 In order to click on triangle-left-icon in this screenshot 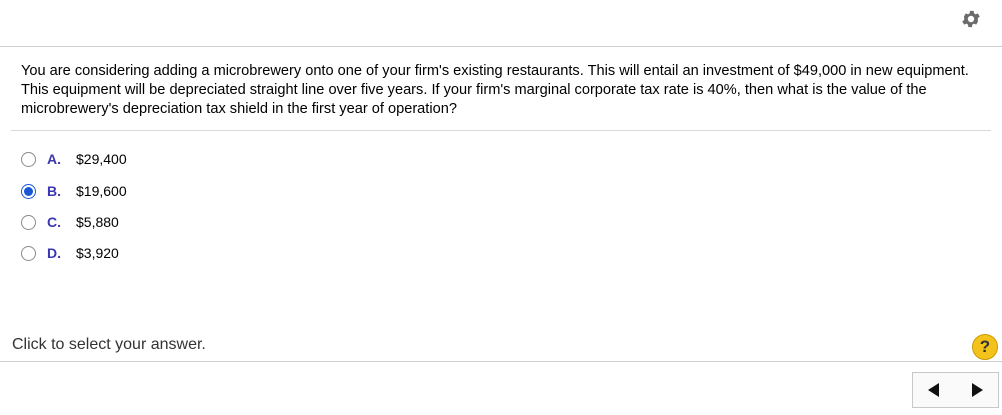, I will do `click(934, 390)`.